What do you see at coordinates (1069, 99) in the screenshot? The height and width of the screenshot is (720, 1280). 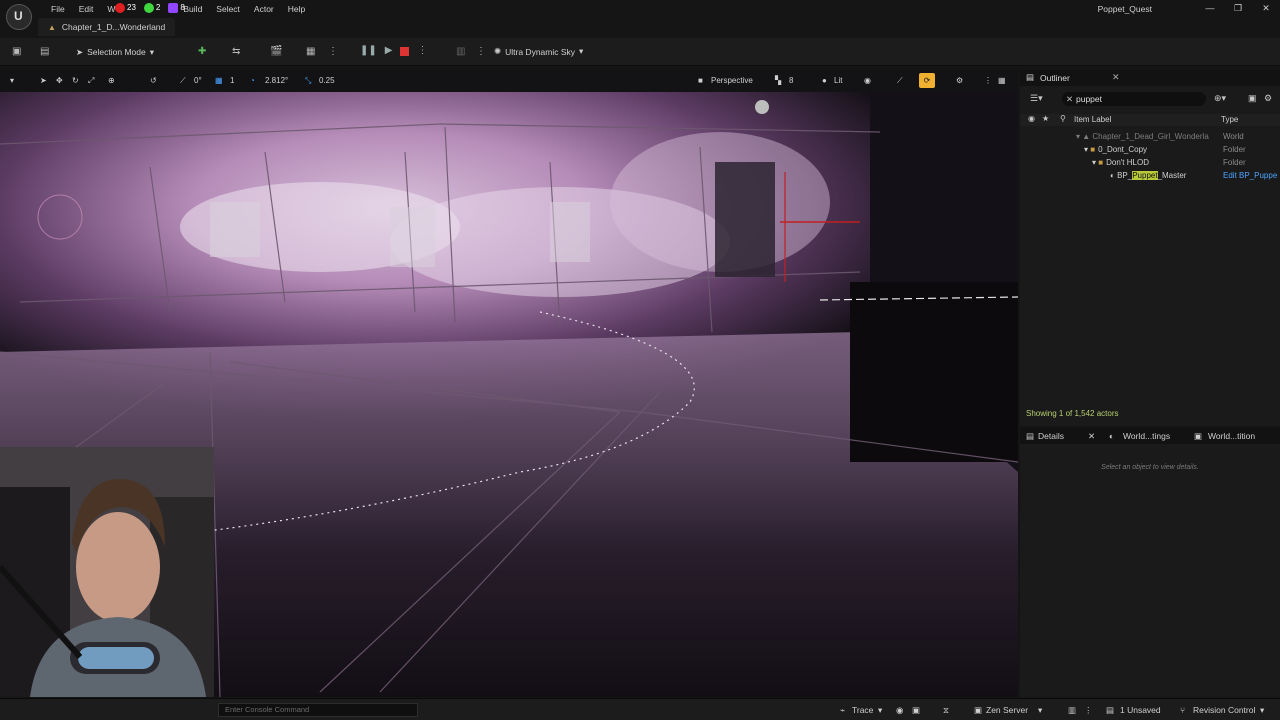 I see `clear-search-icon: ✕` at bounding box center [1069, 99].